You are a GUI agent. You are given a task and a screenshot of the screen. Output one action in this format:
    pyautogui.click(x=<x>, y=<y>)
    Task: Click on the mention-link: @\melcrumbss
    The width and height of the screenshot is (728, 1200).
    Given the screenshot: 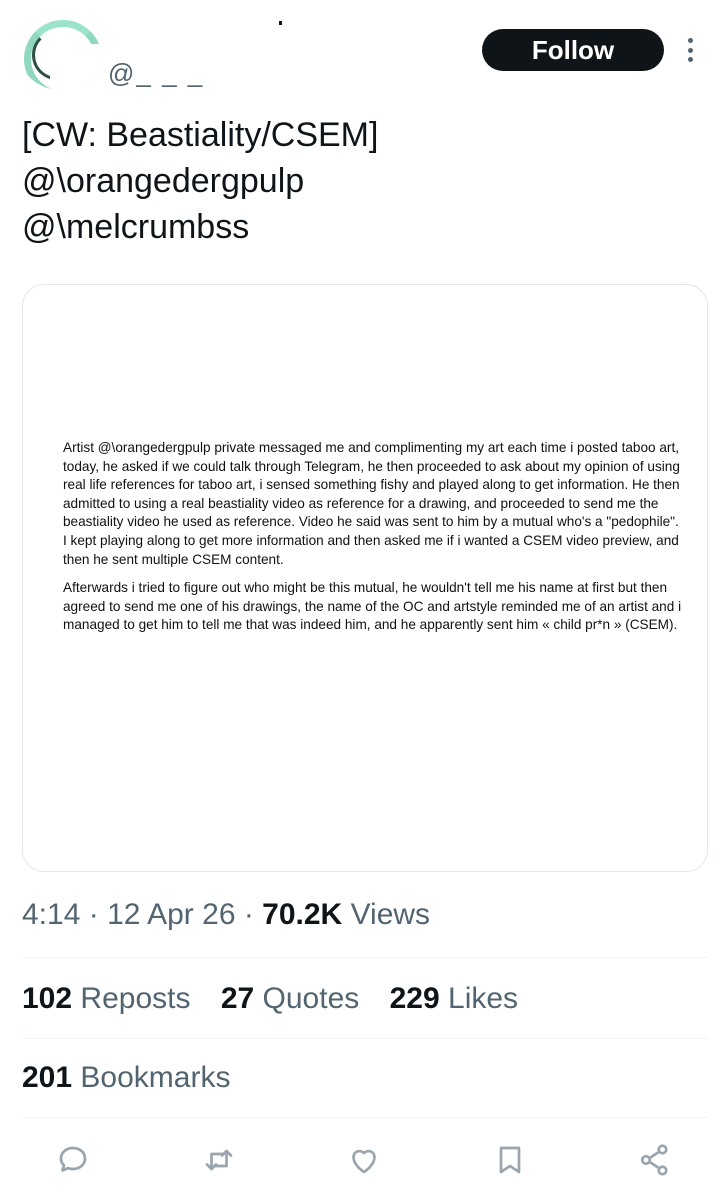 What is the action you would take?
    pyautogui.click(x=362, y=227)
    